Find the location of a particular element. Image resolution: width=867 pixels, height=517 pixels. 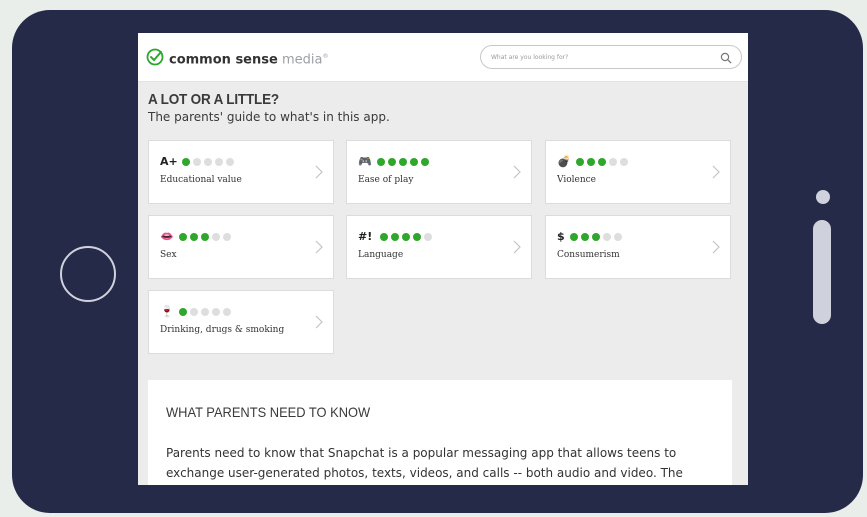

rating-label: Sex is located at coordinates (168, 255).